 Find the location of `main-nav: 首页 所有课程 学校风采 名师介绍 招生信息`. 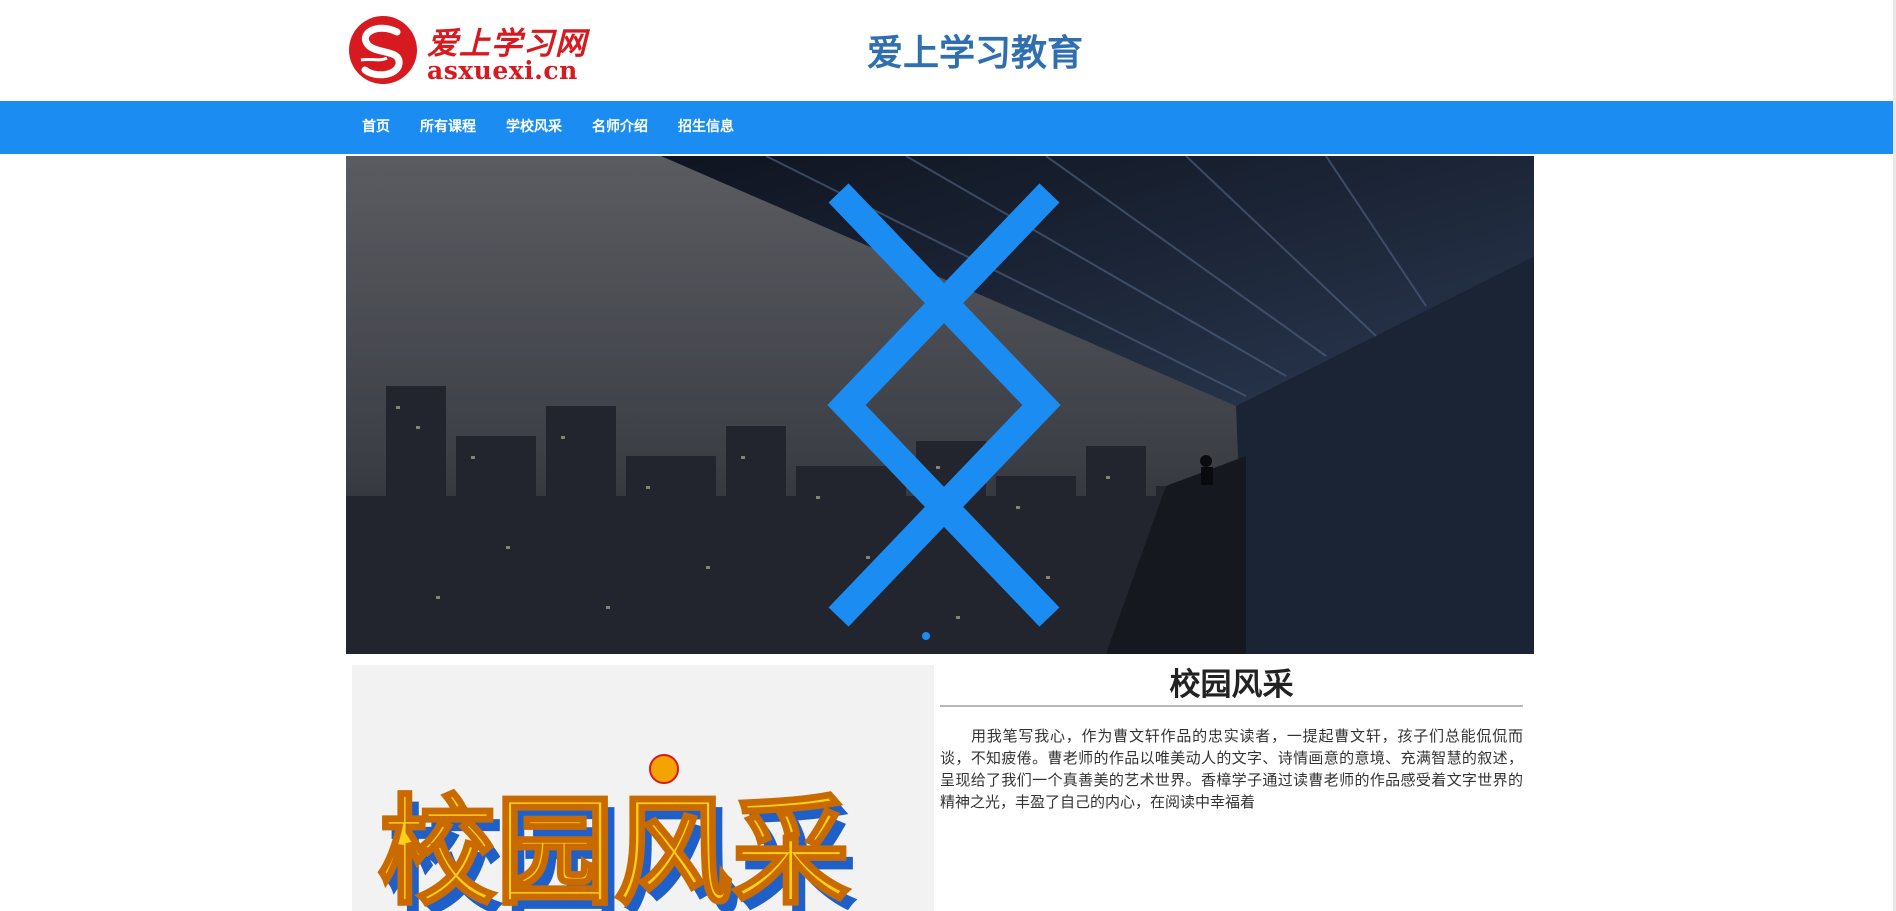

main-nav: 首页 所有课程 学校风采 名师介绍 招生信息 is located at coordinates (946, 127).